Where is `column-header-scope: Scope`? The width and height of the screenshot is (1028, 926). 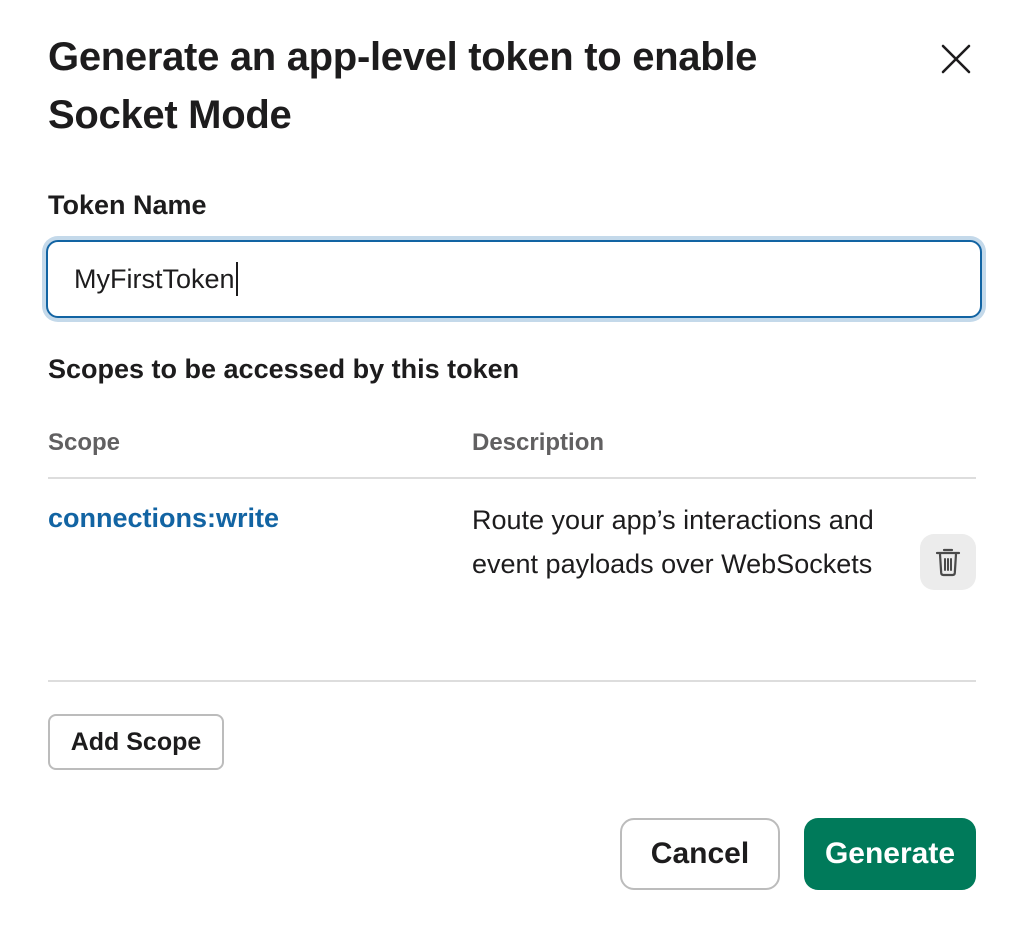 column-header-scope: Scope is located at coordinates (84, 442).